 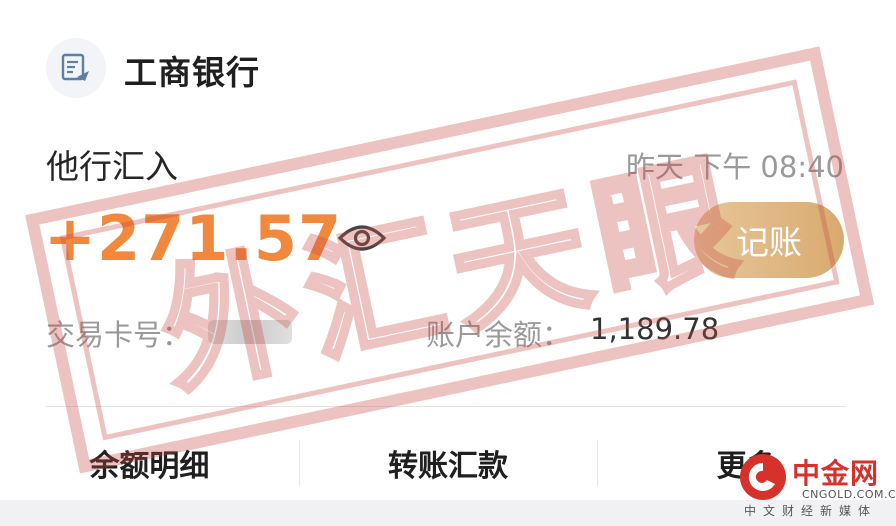 I want to click on balance-detail-button: 余额明细, so click(x=149, y=463).